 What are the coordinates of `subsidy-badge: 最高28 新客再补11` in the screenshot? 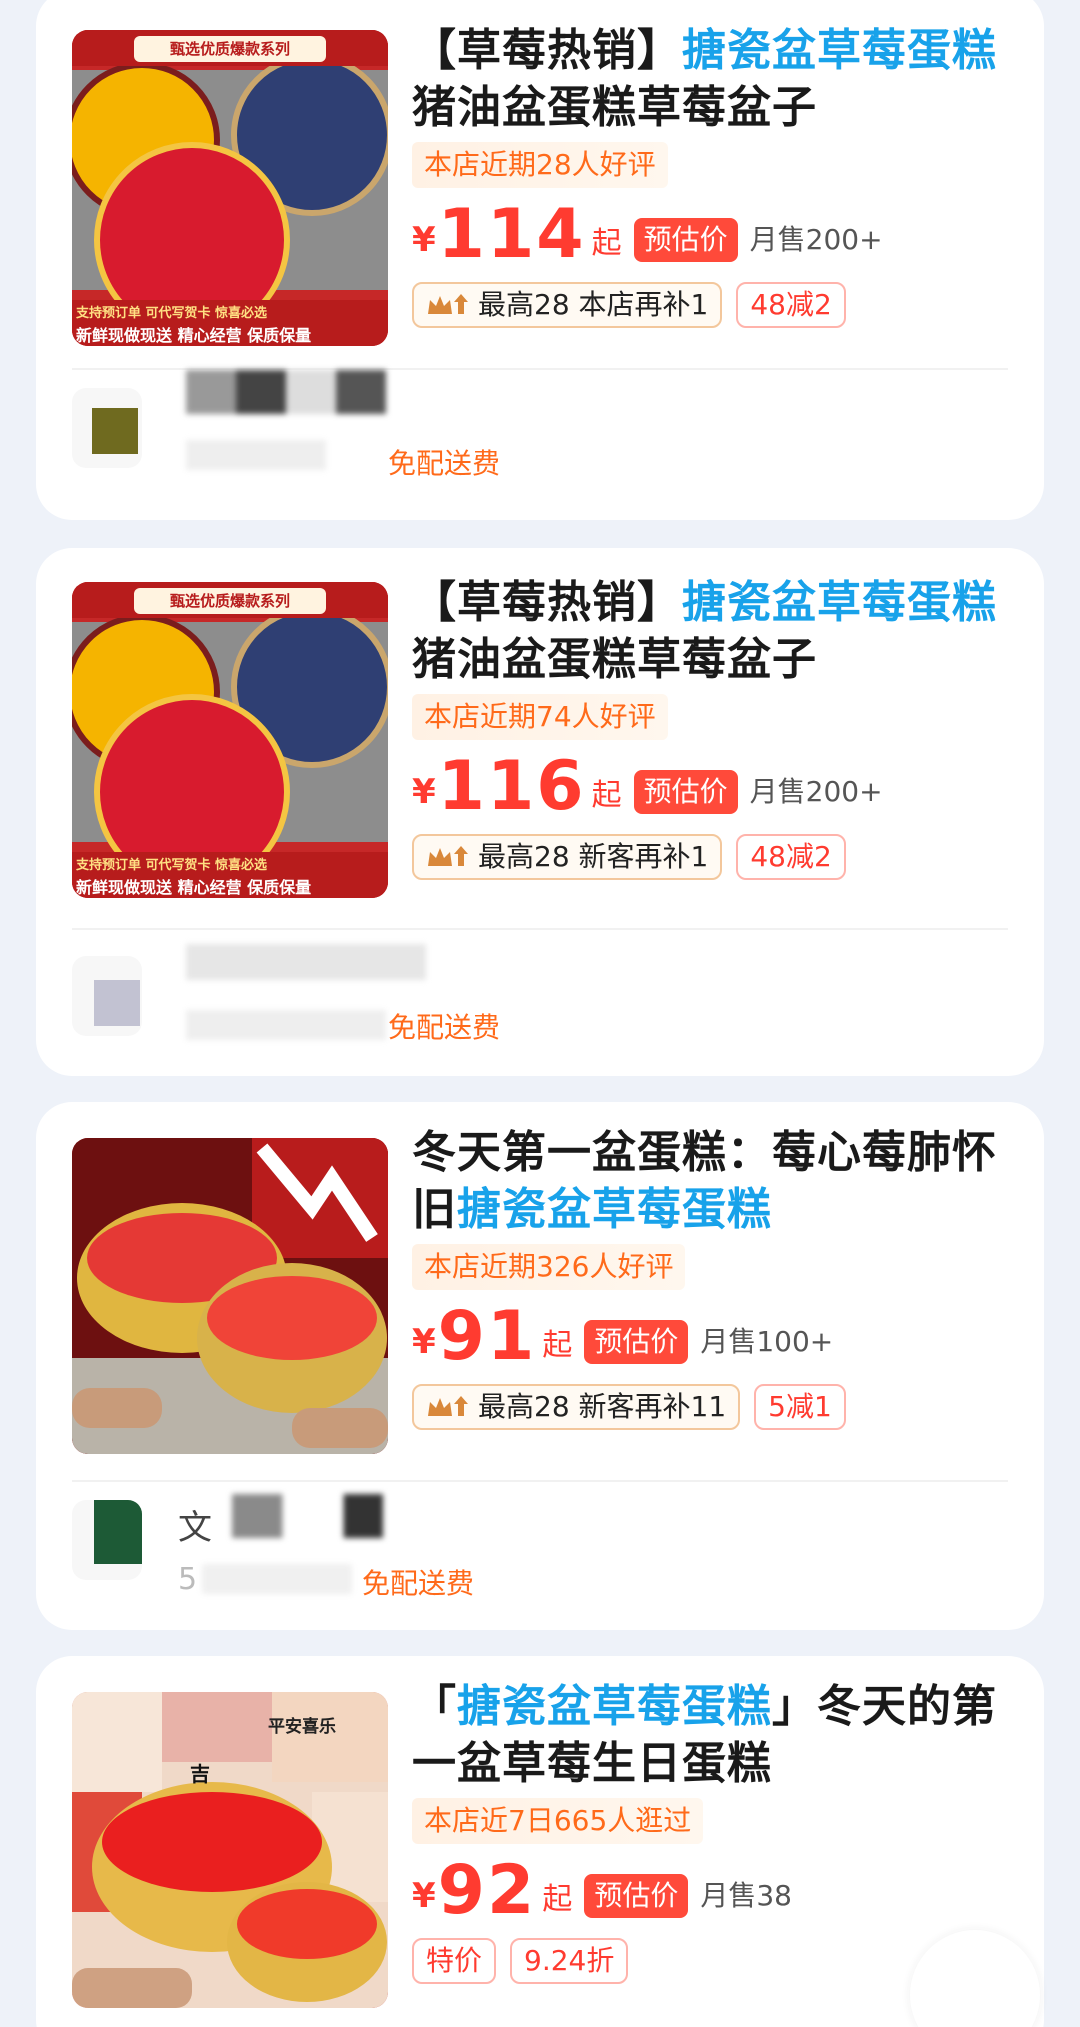 It's located at (576, 1407).